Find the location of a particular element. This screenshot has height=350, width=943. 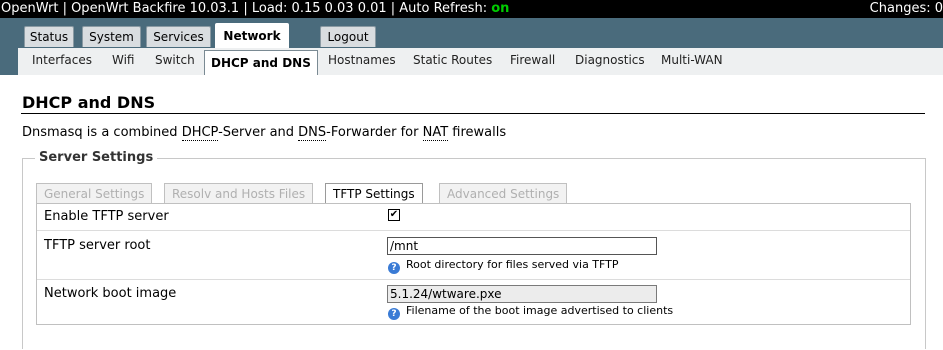

boot-image-label: Network boot image is located at coordinates (110, 293).